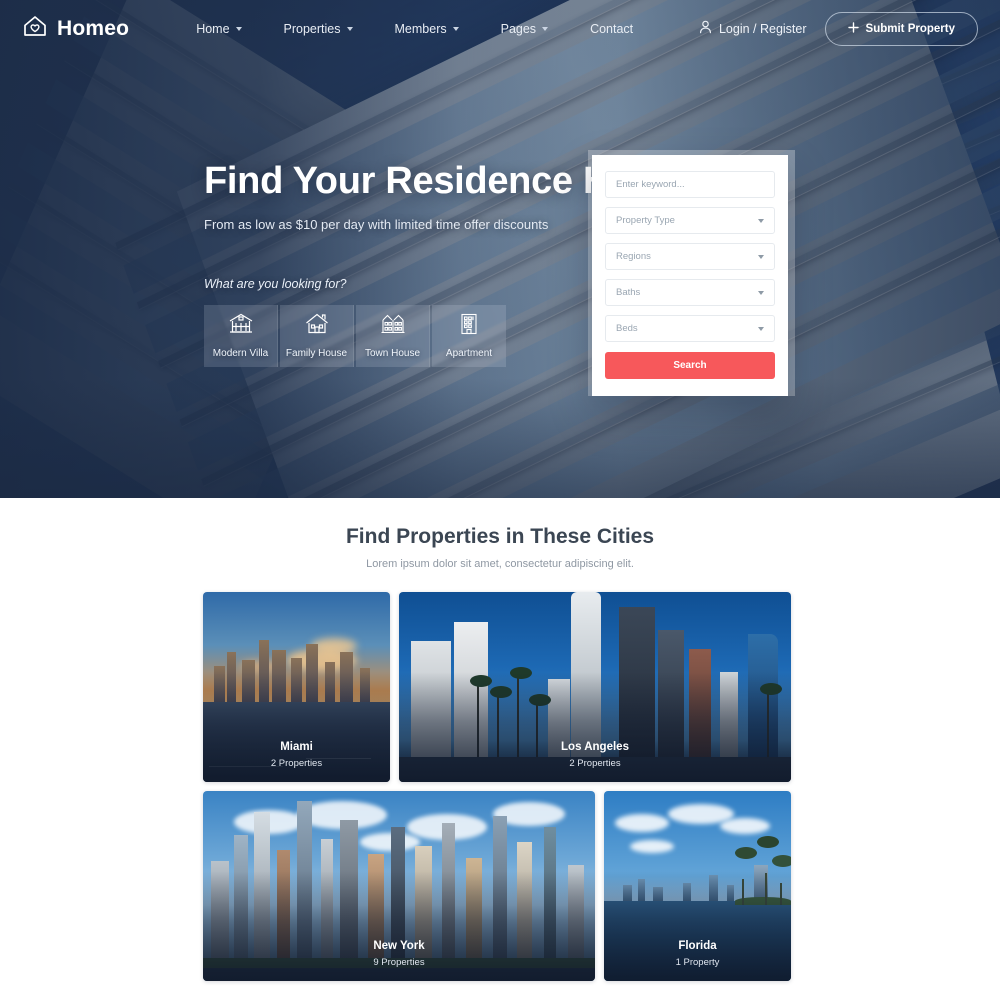 Image resolution: width=1000 pixels, height=994 pixels. I want to click on city-property-count: 1 Property, so click(697, 962).